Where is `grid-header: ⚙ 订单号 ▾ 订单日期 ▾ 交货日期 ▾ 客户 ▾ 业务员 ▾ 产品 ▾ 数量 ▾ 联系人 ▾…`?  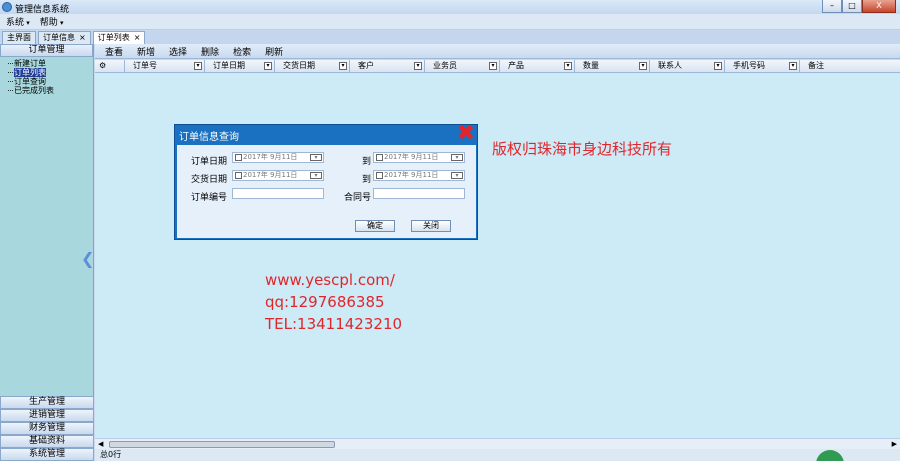
grid-header: ⚙ 订单号 ▾ 订单日期 ▾ 交货日期 ▾ 客户 ▾ 业务员 ▾ 产品 ▾ 数量 ▾ 联系人 ▾… is located at coordinates (497, 66).